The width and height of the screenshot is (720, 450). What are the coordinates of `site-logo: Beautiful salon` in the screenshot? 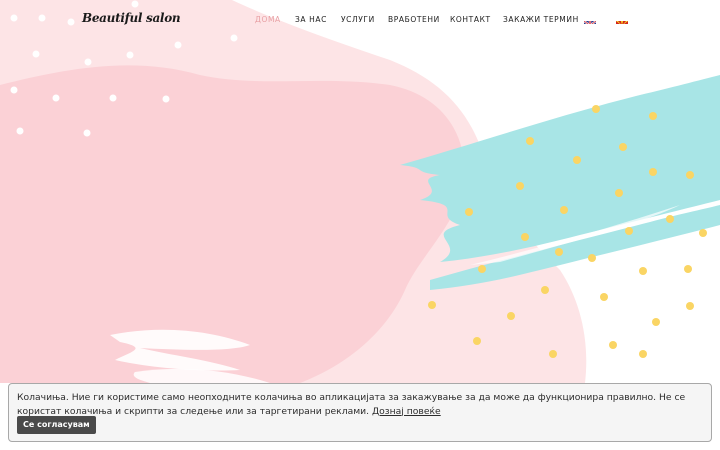 It's located at (131, 18).